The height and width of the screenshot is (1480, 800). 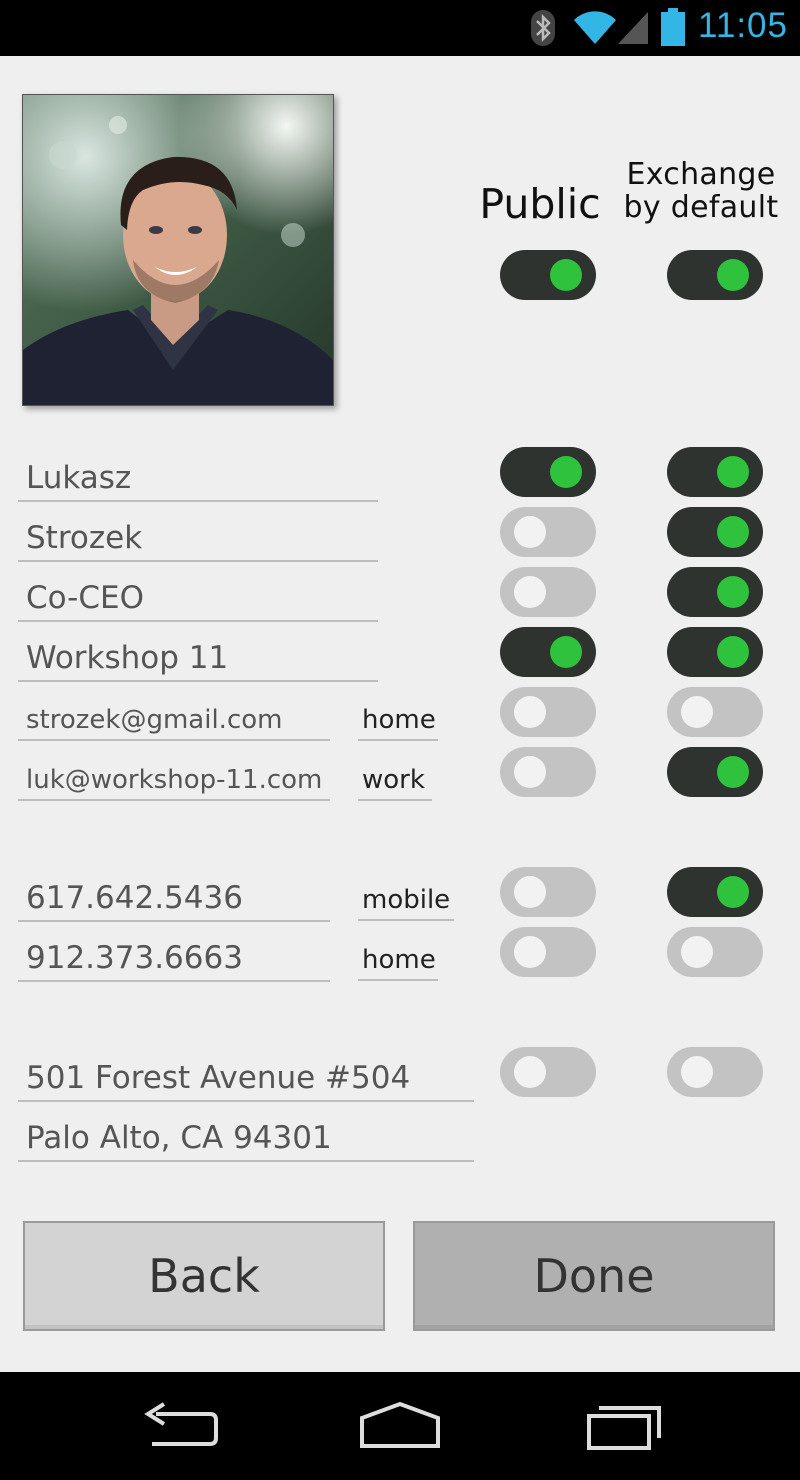 What do you see at coordinates (715, 1072) in the screenshot?
I see `address-exchange-toggle` at bounding box center [715, 1072].